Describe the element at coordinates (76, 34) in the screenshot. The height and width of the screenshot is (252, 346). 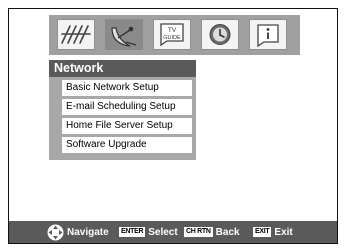
I see `antenna-icon` at that location.